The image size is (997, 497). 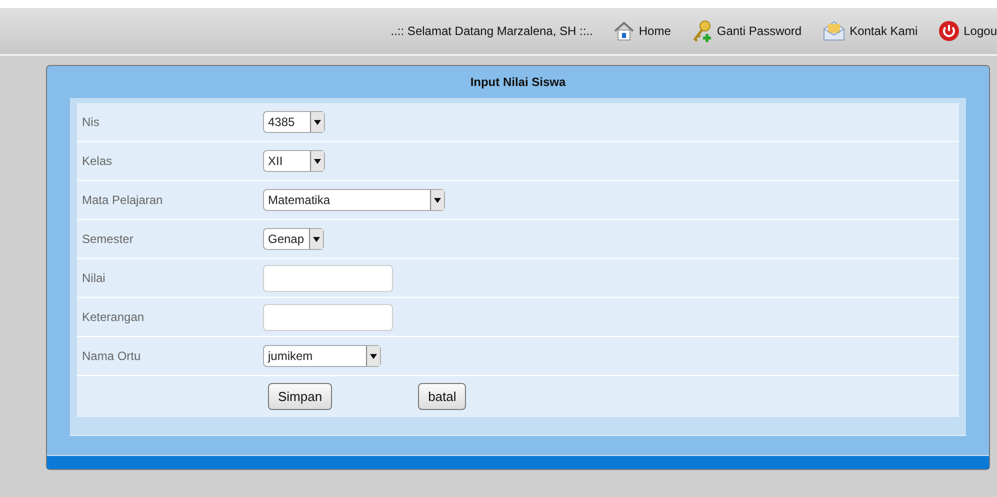 What do you see at coordinates (442, 396) in the screenshot?
I see `form-button: batal` at bounding box center [442, 396].